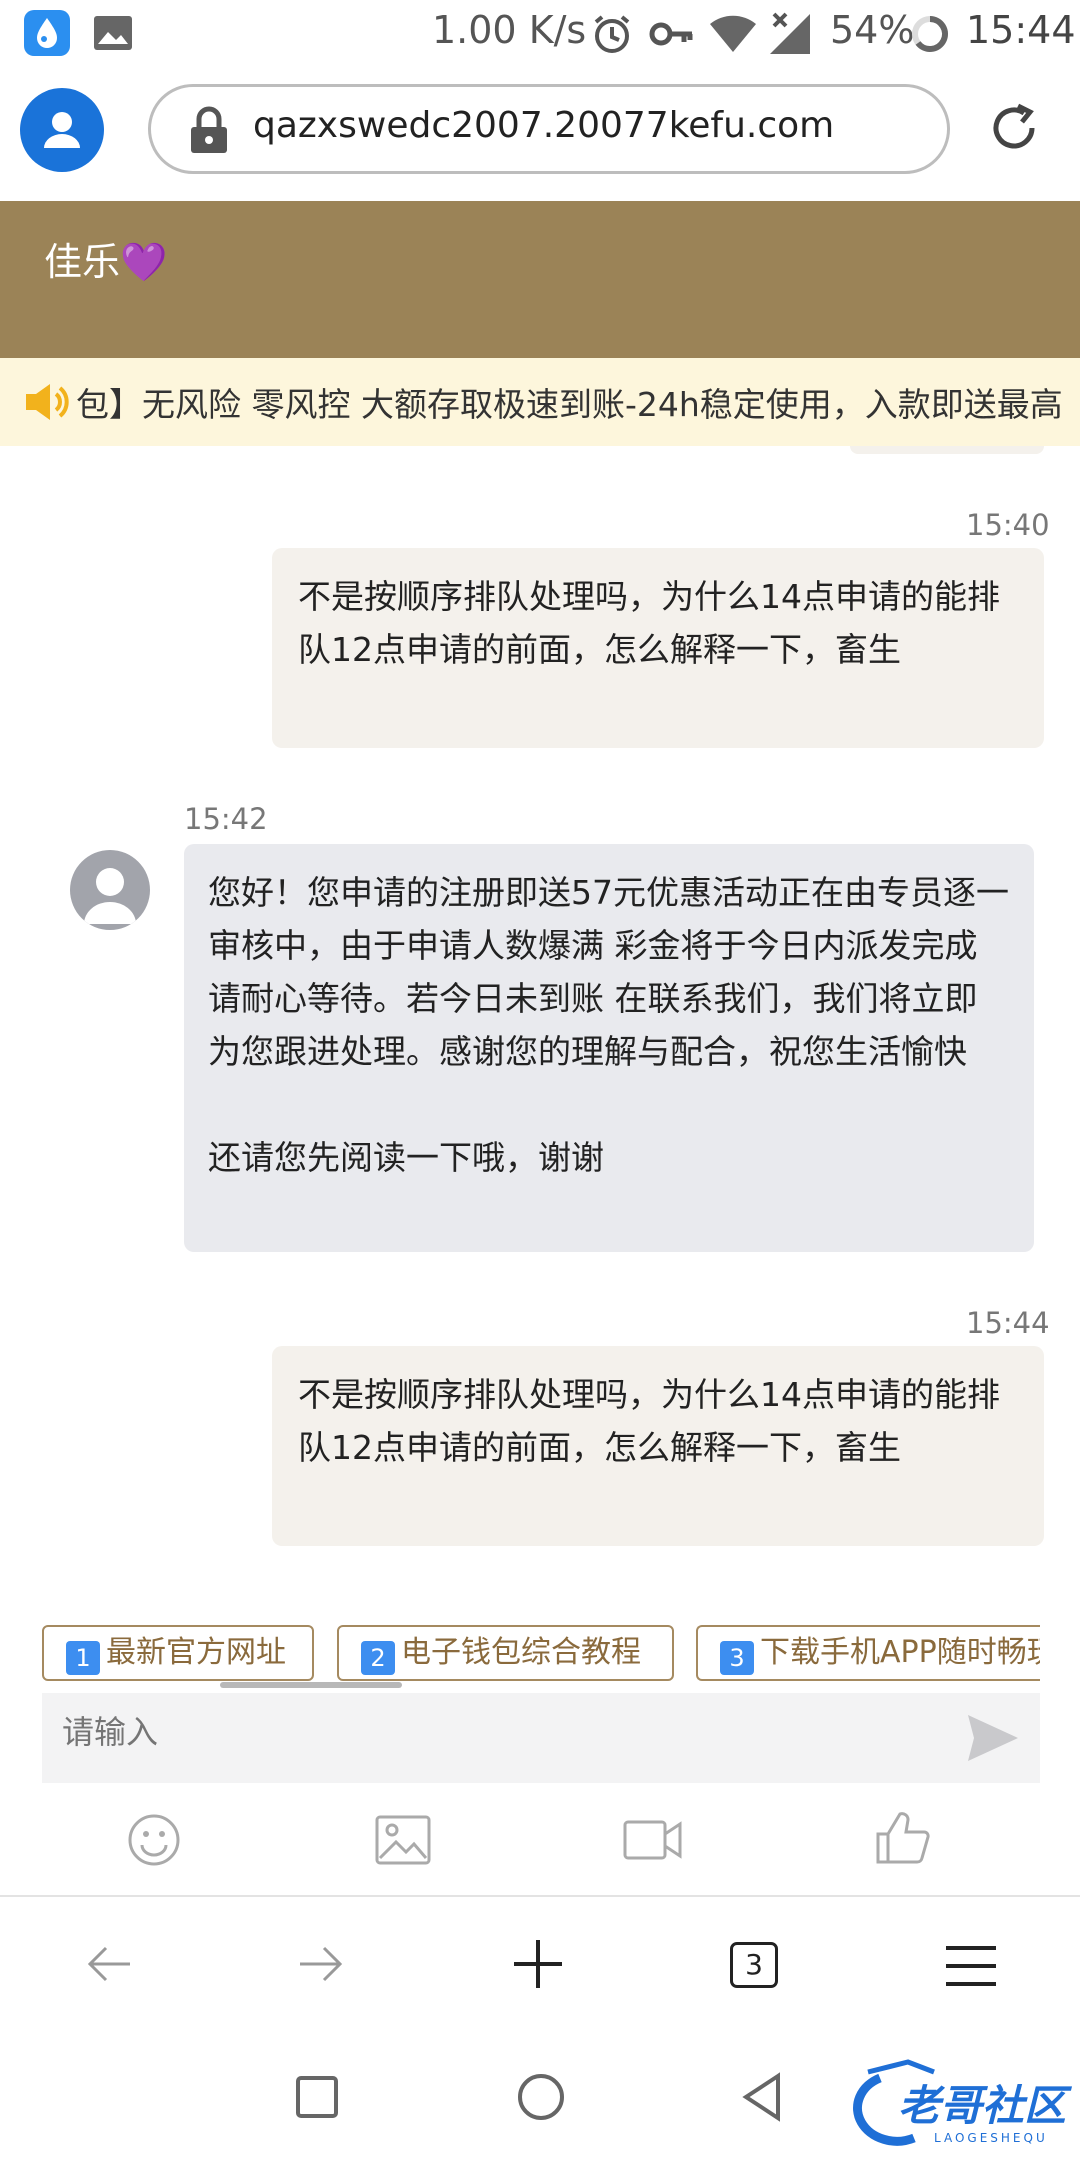  I want to click on no-signal-icon, so click(790, 35).